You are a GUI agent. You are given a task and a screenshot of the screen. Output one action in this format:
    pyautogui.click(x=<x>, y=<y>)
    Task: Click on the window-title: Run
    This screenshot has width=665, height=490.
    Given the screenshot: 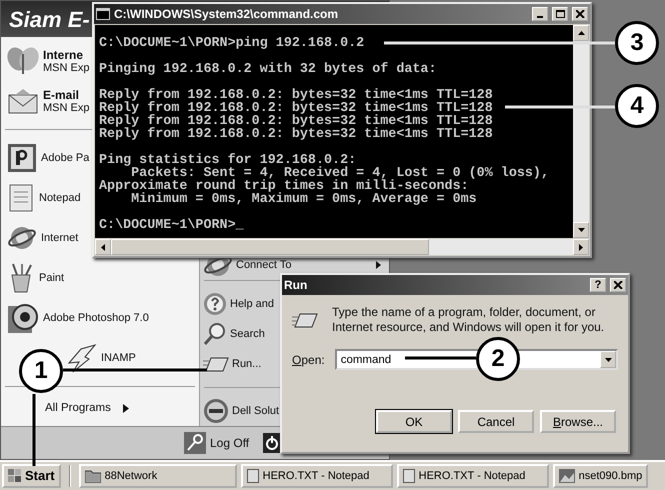 What is the action you would take?
    pyautogui.click(x=296, y=285)
    